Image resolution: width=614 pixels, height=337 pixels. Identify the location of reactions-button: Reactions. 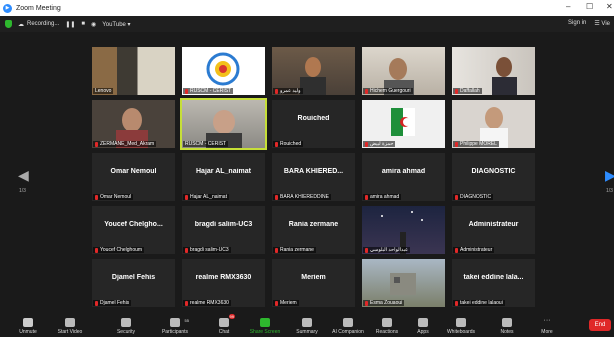
(387, 326).